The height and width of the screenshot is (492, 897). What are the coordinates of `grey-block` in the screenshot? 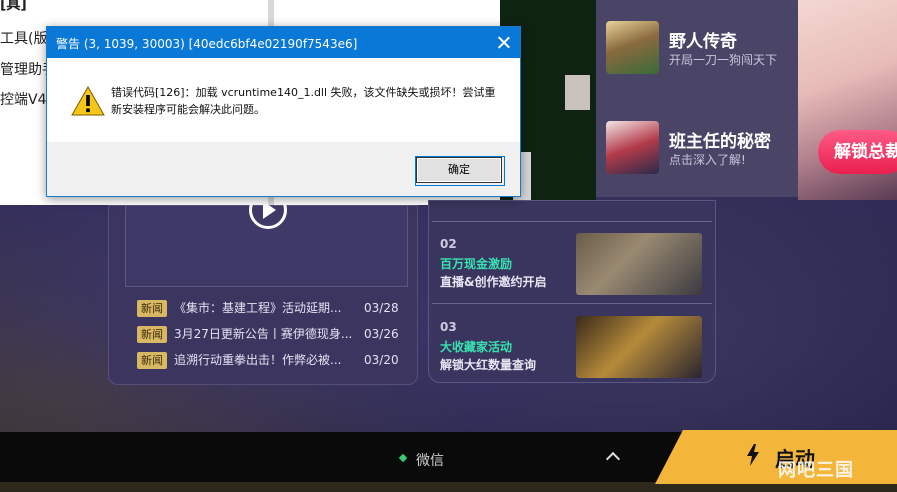 It's located at (577, 92).